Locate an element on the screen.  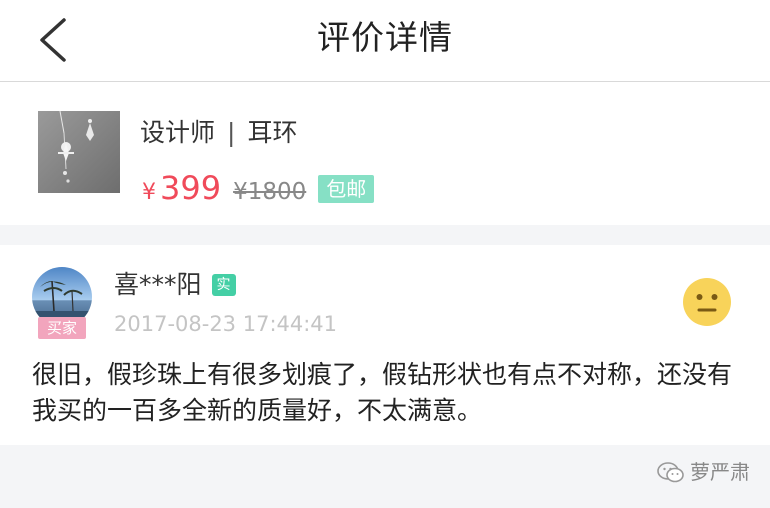
page-title: 评价详情 is located at coordinates (385, 37).